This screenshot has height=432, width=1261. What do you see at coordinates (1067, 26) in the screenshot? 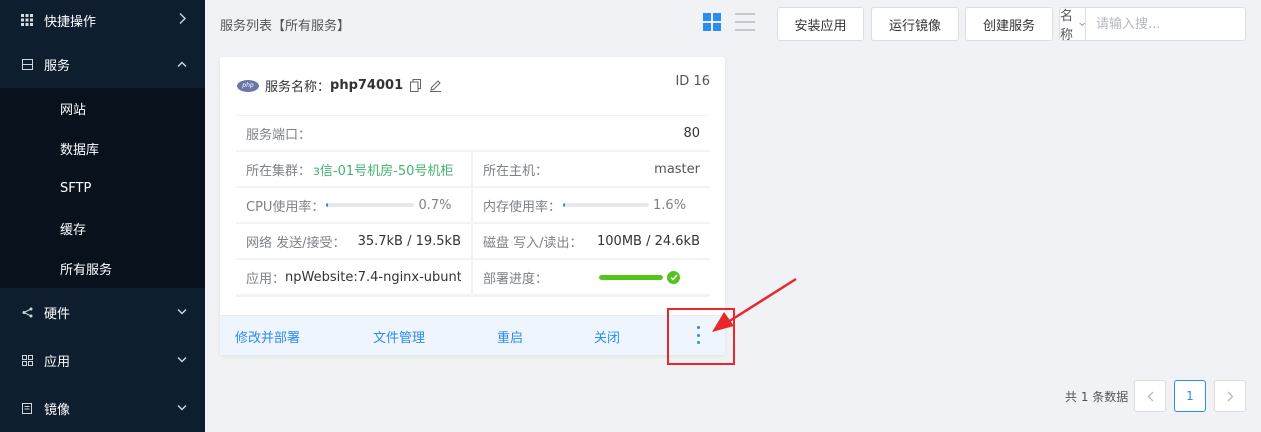
I see `search-field-label: 名称` at bounding box center [1067, 26].